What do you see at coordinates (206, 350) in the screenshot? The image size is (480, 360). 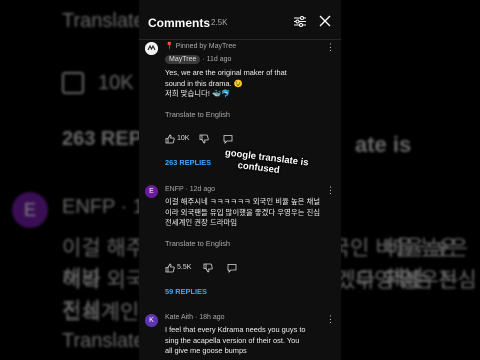 I see `comment-line: all give me goose bumps` at bounding box center [206, 350].